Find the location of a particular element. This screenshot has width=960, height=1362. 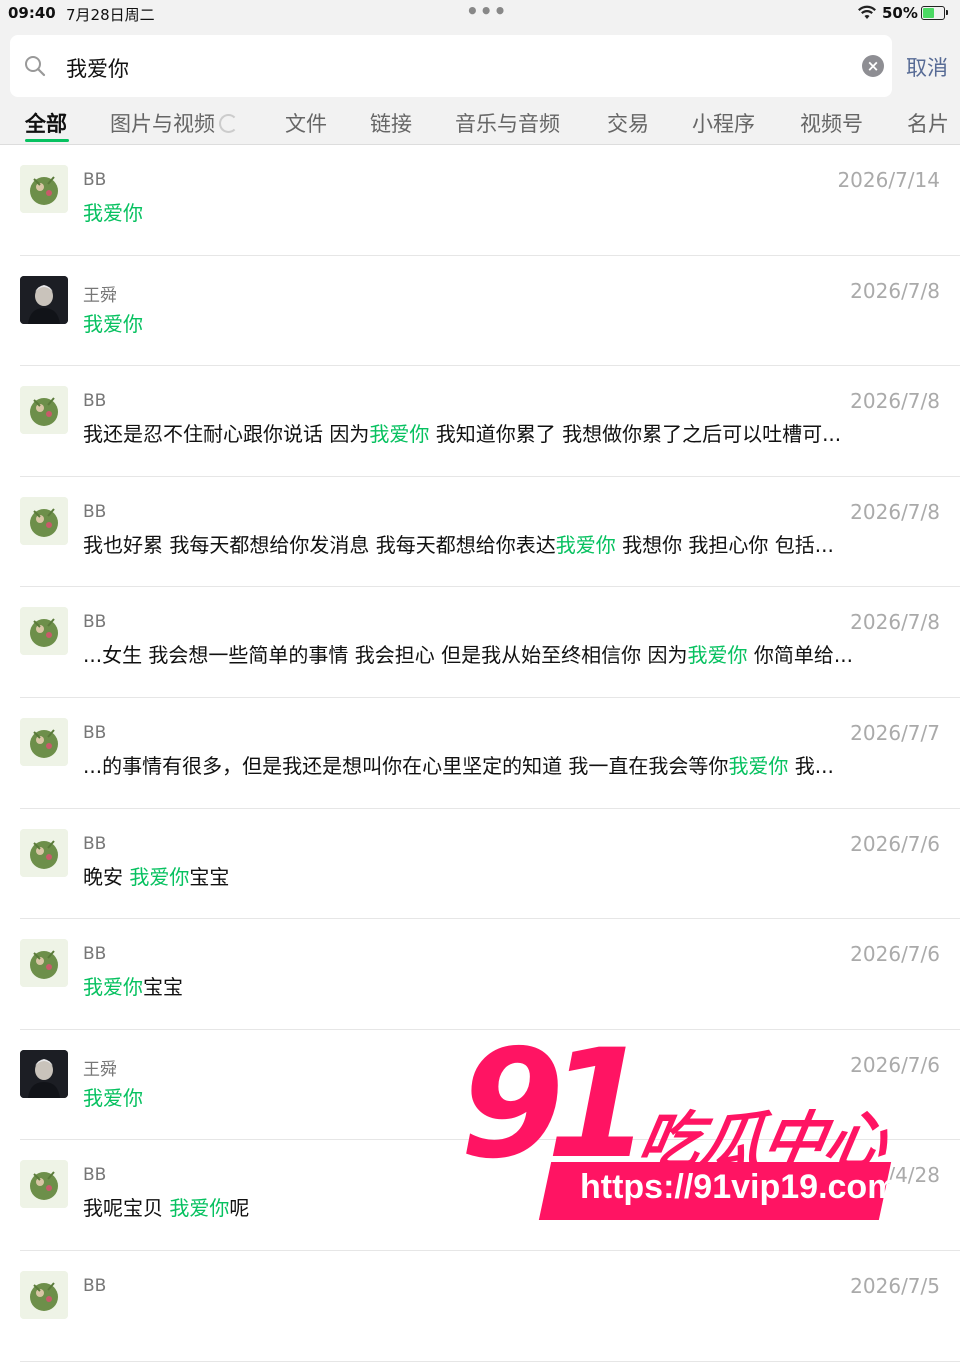

filter-tabs: 全部 图片与视频 文件 链接 音乐与音频 交易 小程序 视频号 名片 is located at coordinates (480, 122).